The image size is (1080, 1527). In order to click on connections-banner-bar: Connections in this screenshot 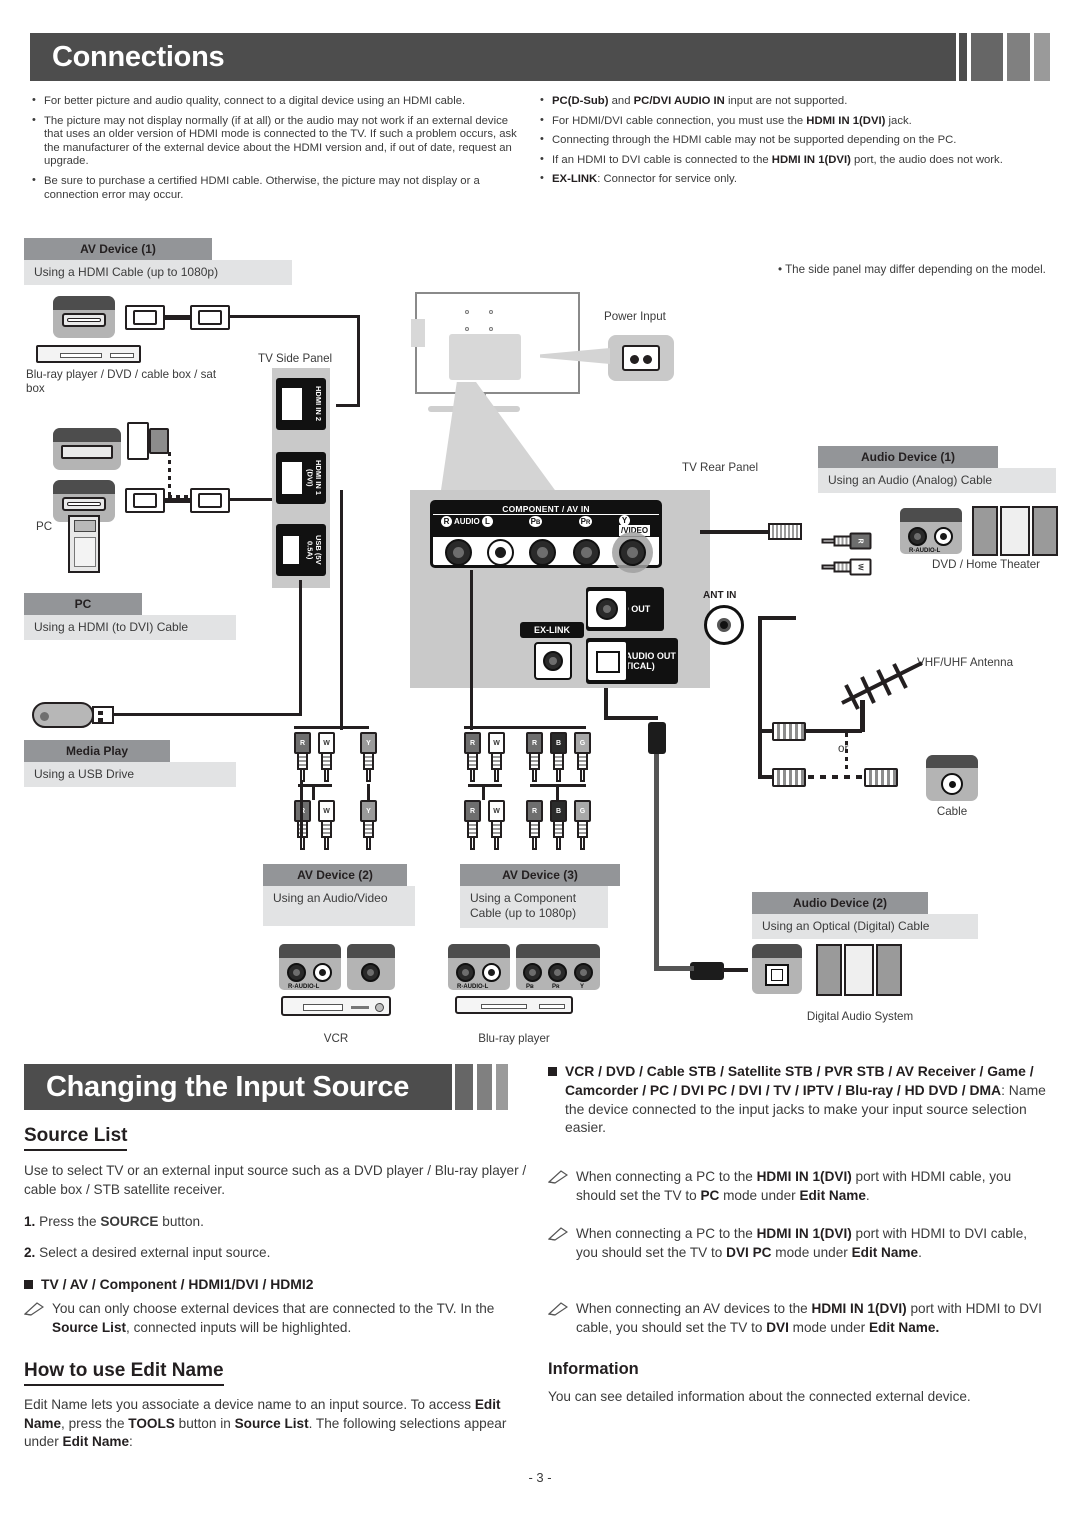, I will do `click(493, 57)`.